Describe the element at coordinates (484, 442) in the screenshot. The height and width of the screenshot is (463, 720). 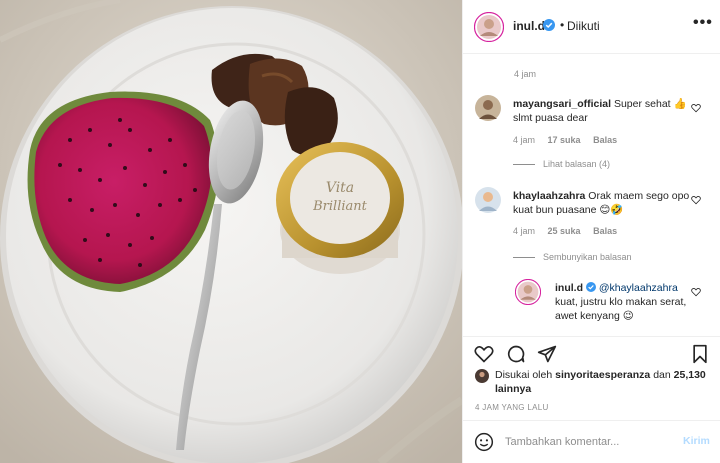
I see `emoji-picker-icon` at that location.